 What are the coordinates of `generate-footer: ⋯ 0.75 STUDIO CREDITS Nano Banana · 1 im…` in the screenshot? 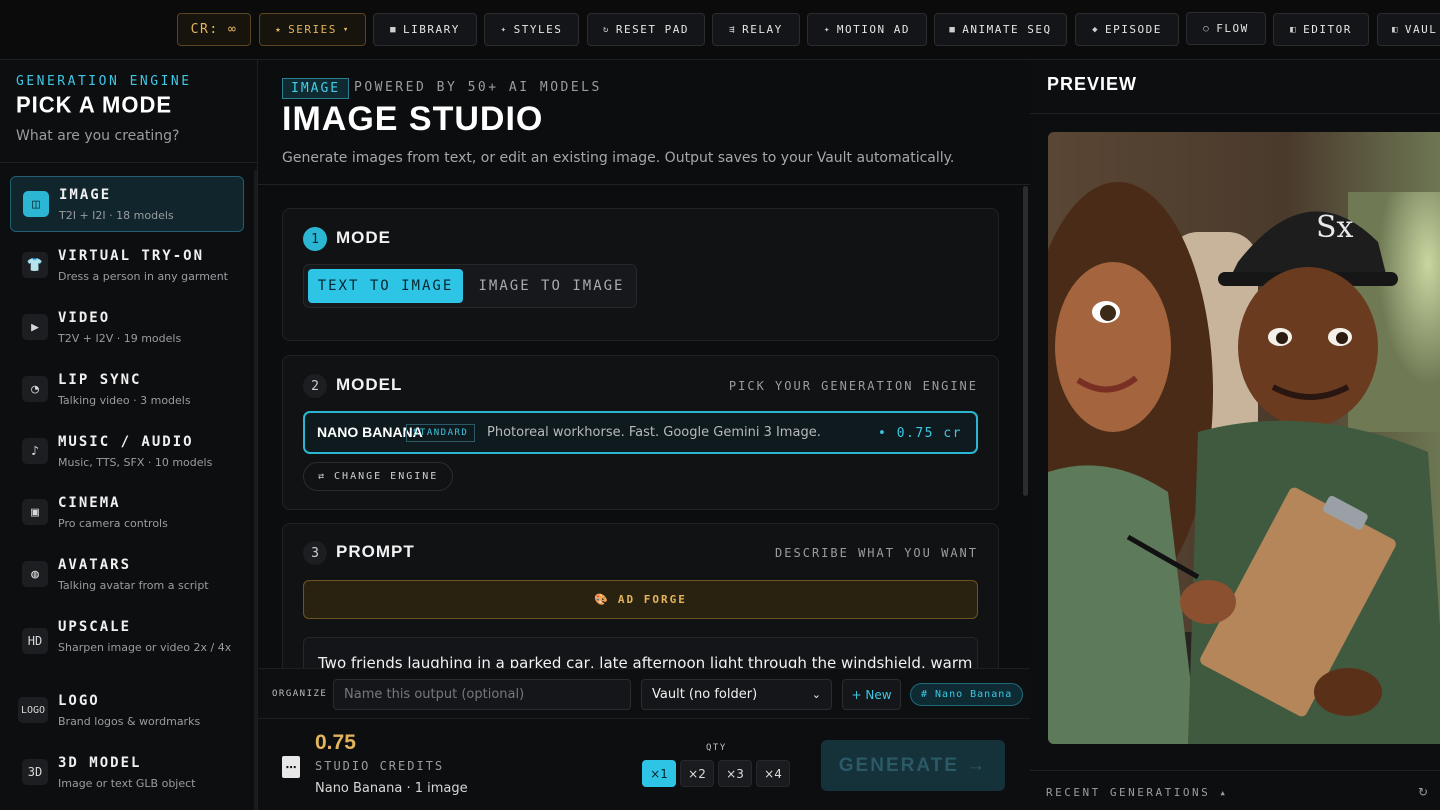 It's located at (644, 764).